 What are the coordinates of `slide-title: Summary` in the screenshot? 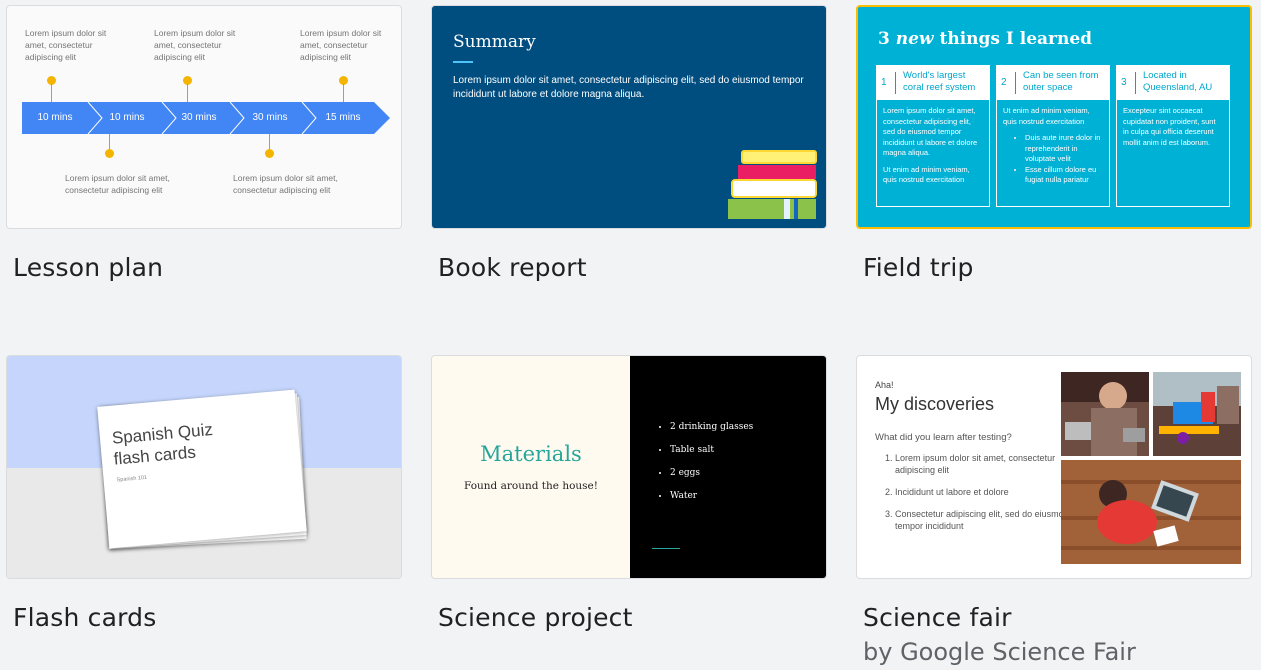 It's located at (494, 42).